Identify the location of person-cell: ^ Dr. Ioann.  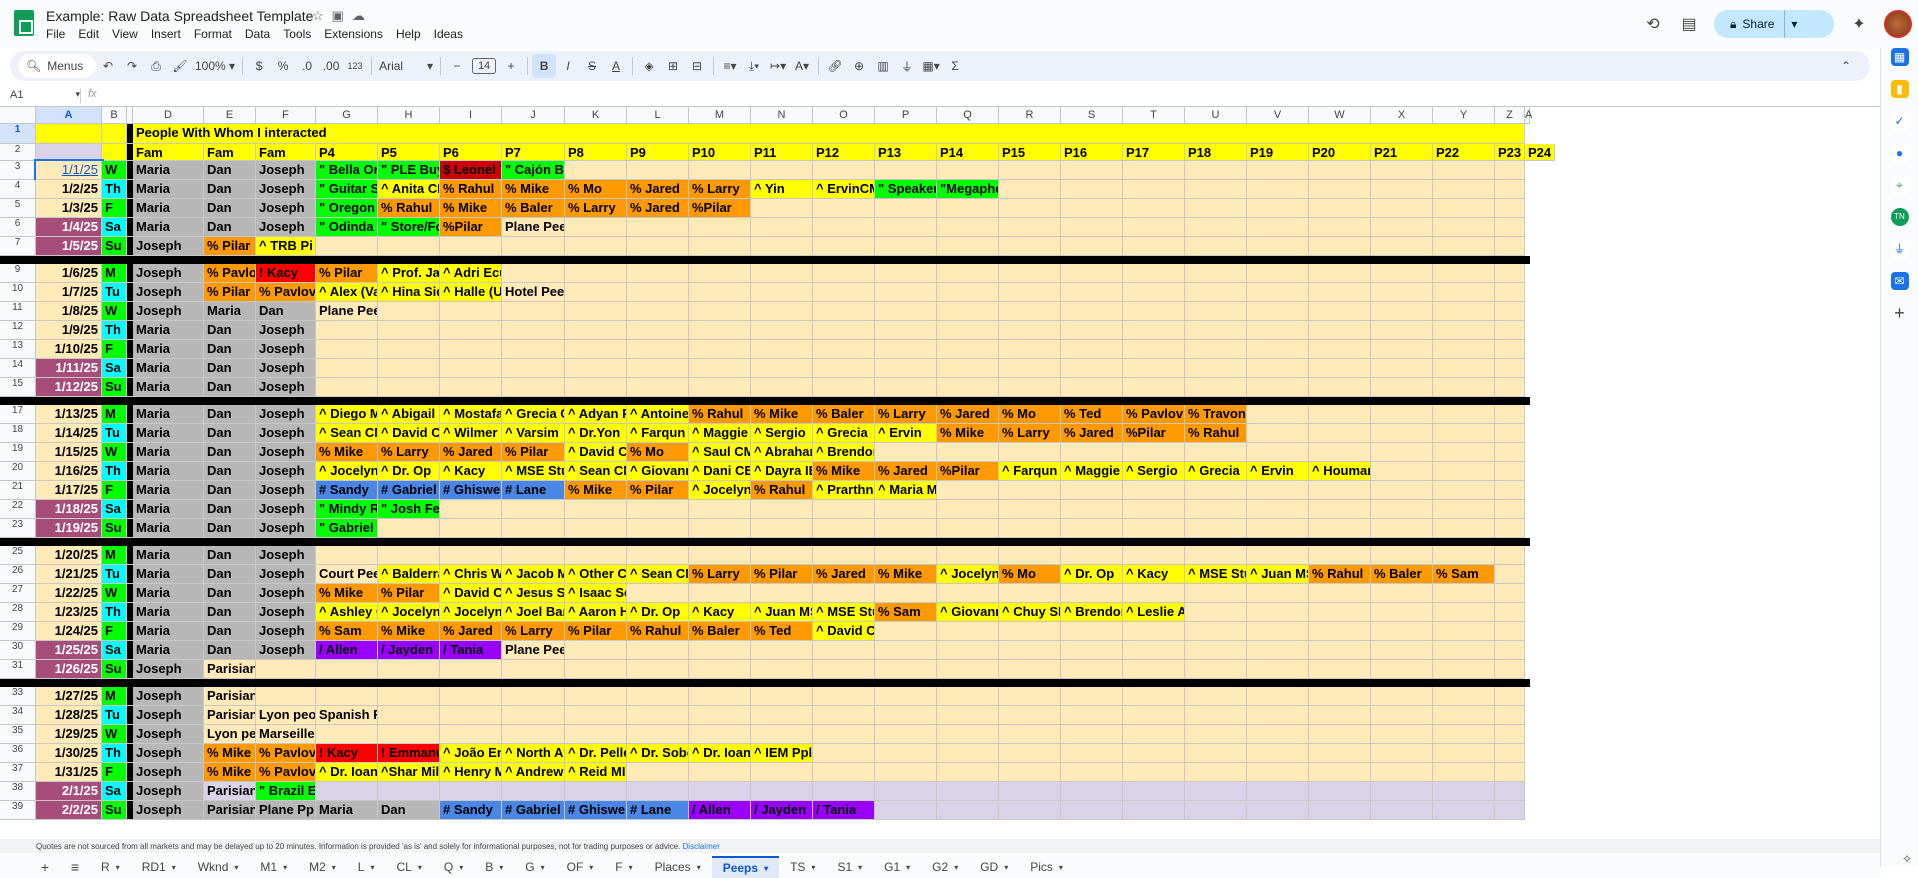
(720, 753).